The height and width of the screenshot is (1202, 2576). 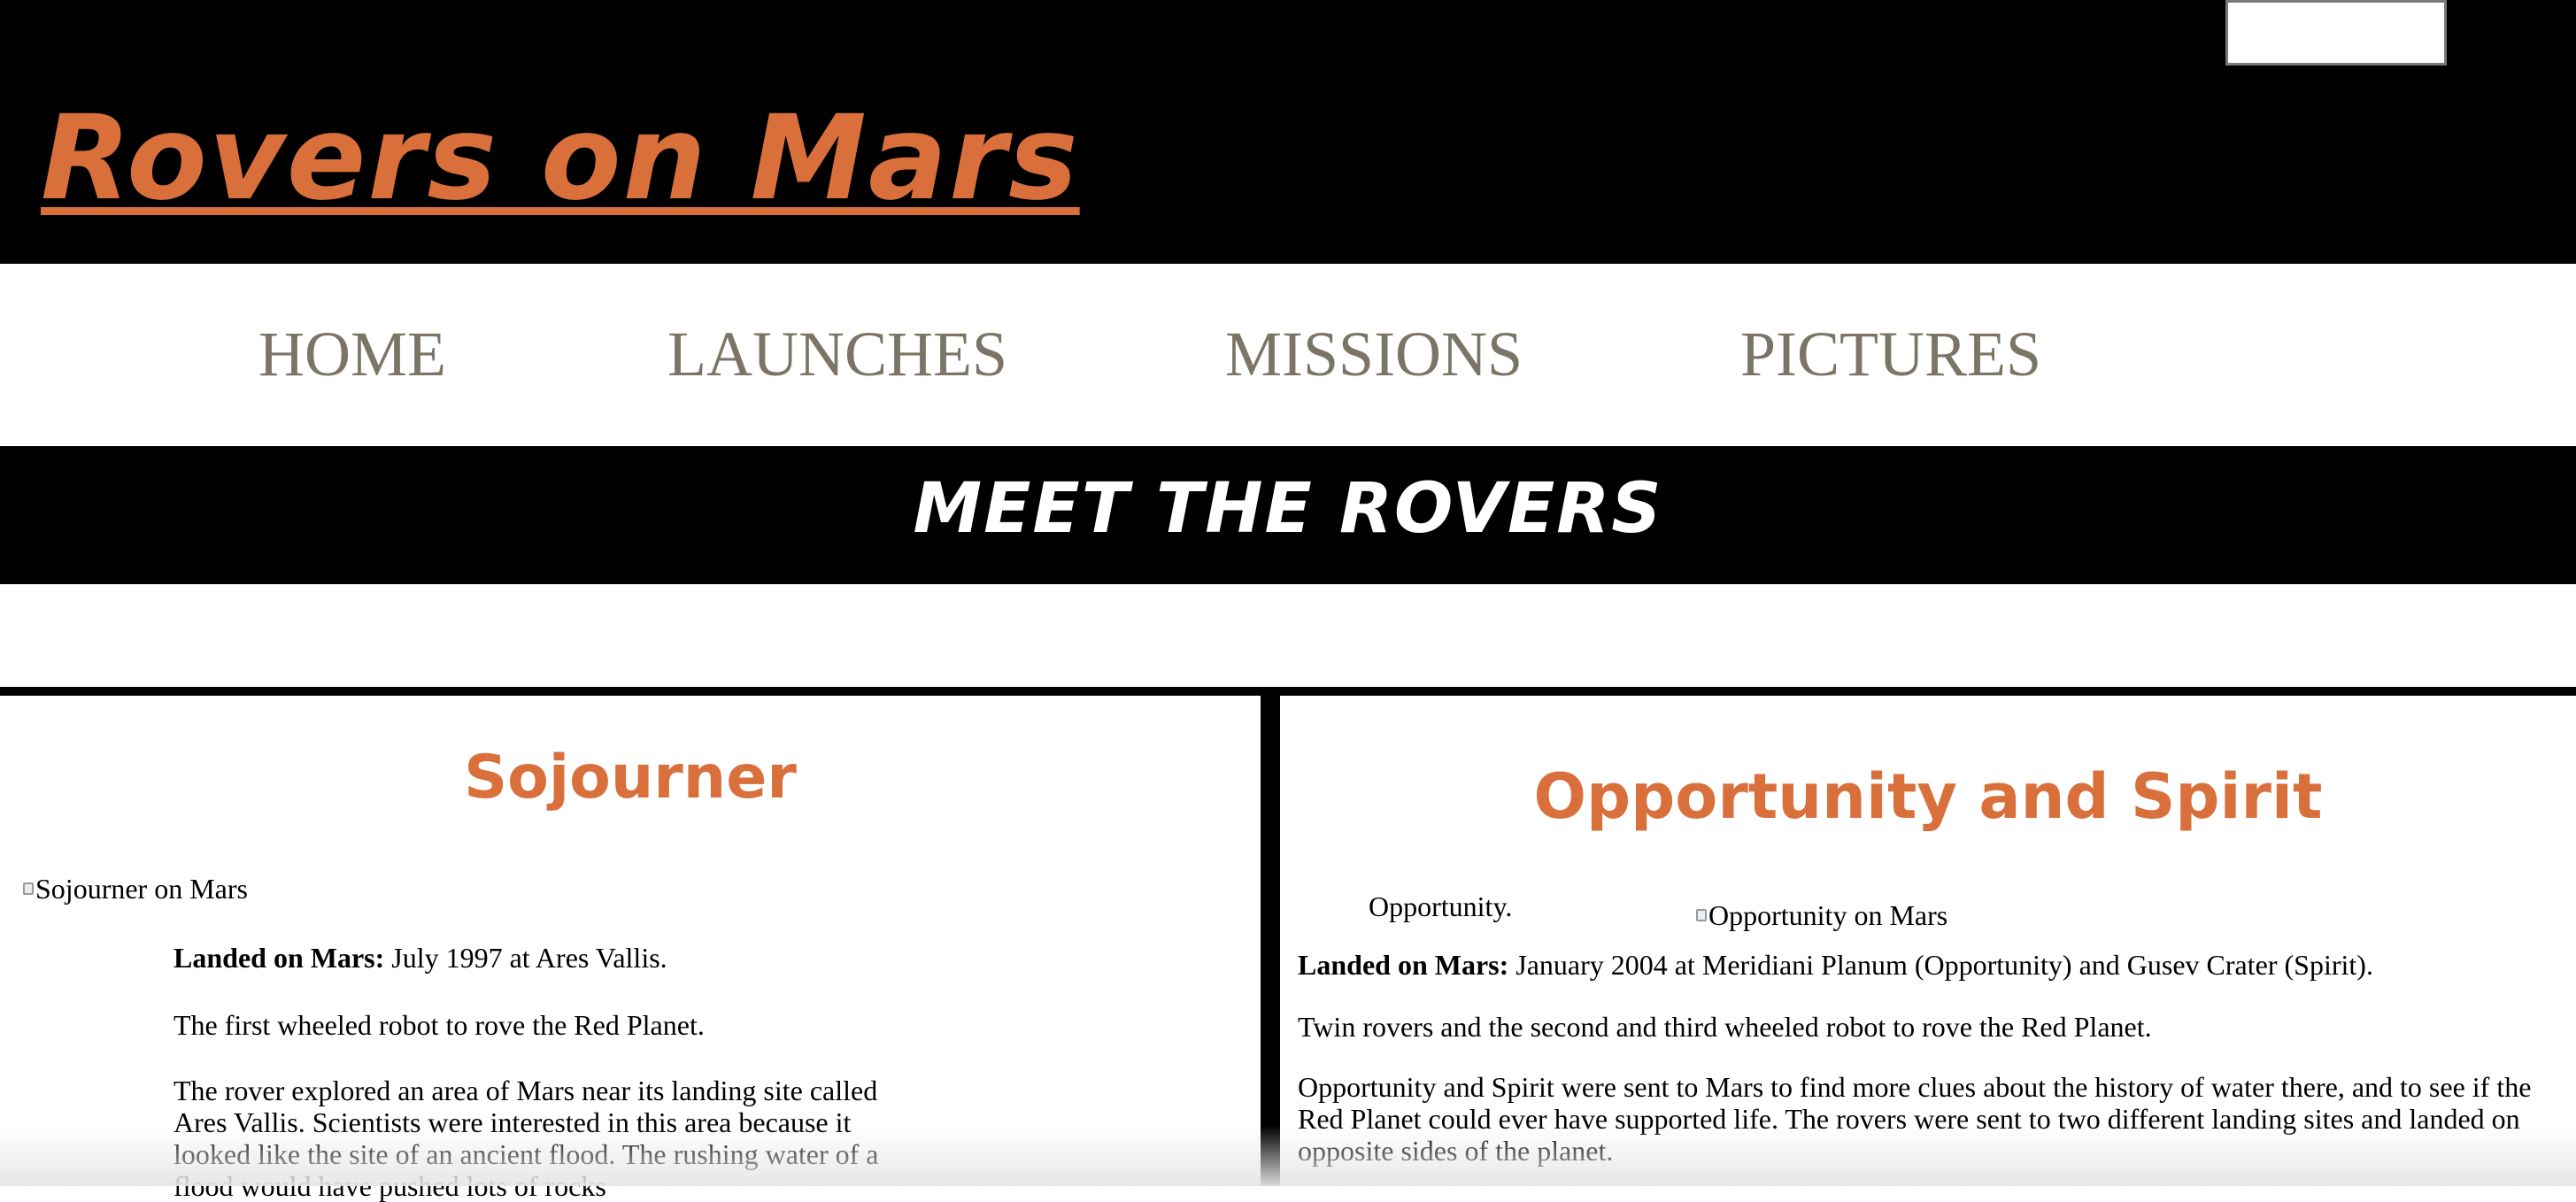 I want to click on site-title-link: Rovers on Mars, so click(x=560, y=158).